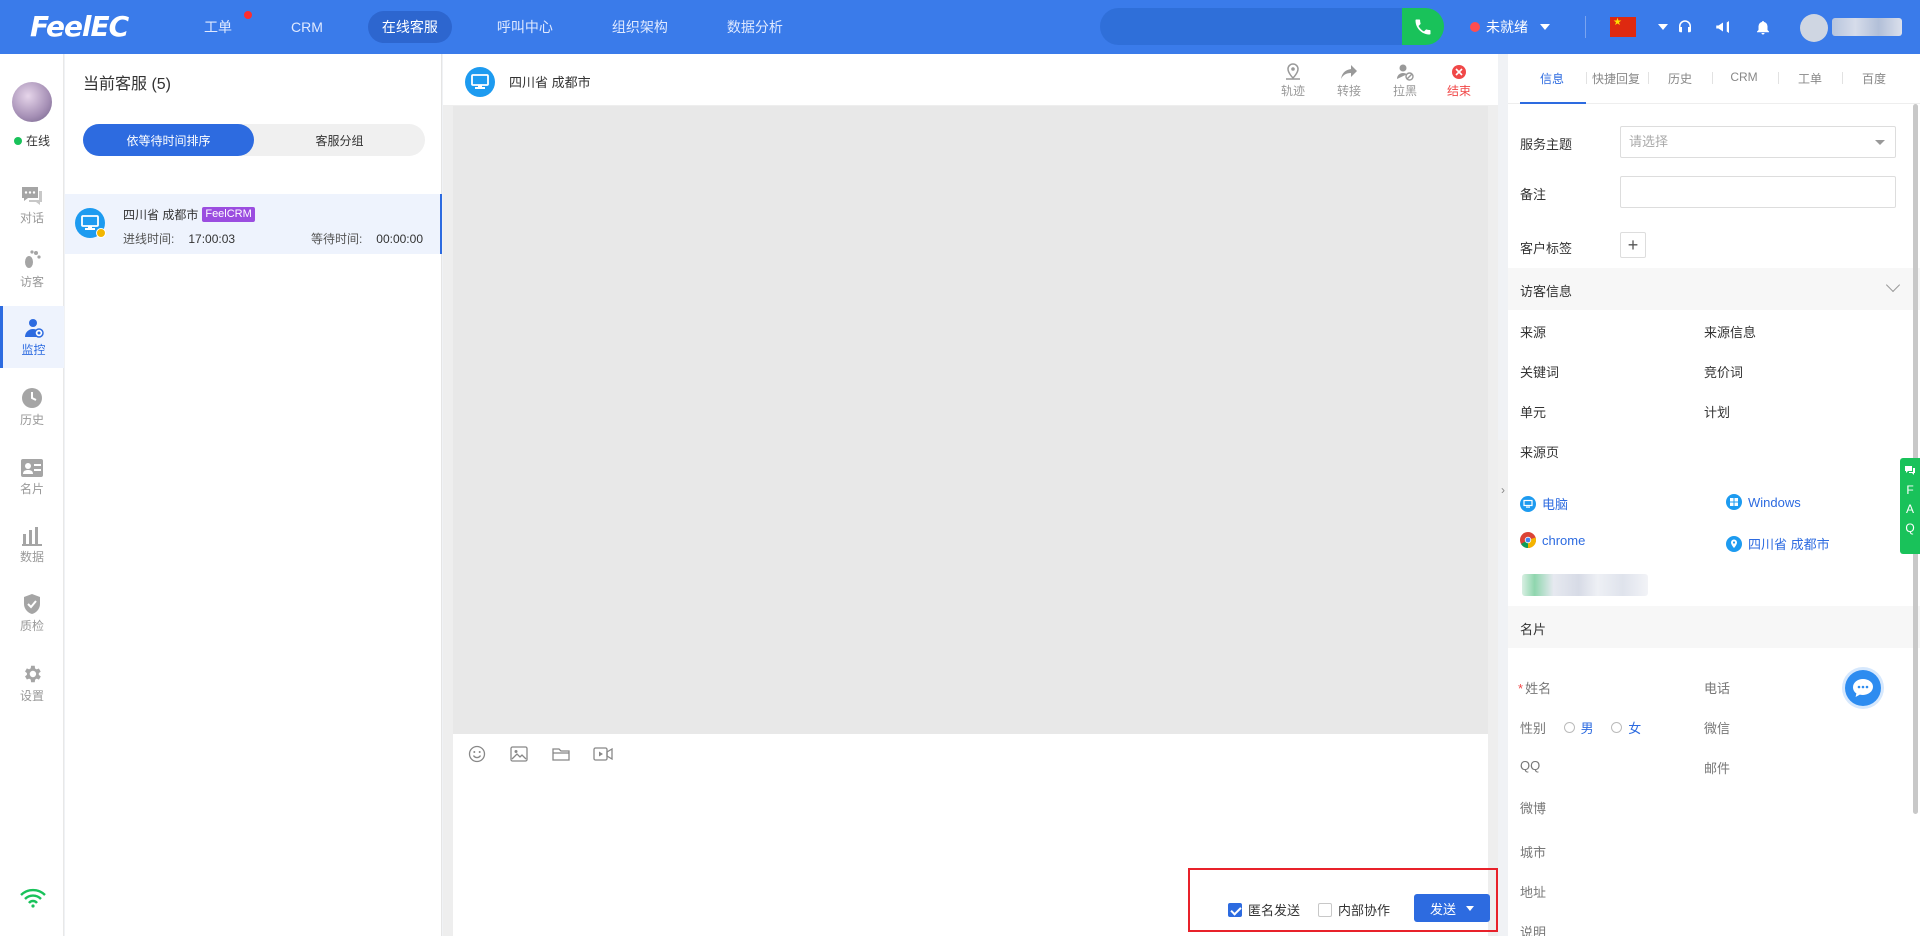  What do you see at coordinates (477, 754) in the screenshot?
I see `emoji-icon` at bounding box center [477, 754].